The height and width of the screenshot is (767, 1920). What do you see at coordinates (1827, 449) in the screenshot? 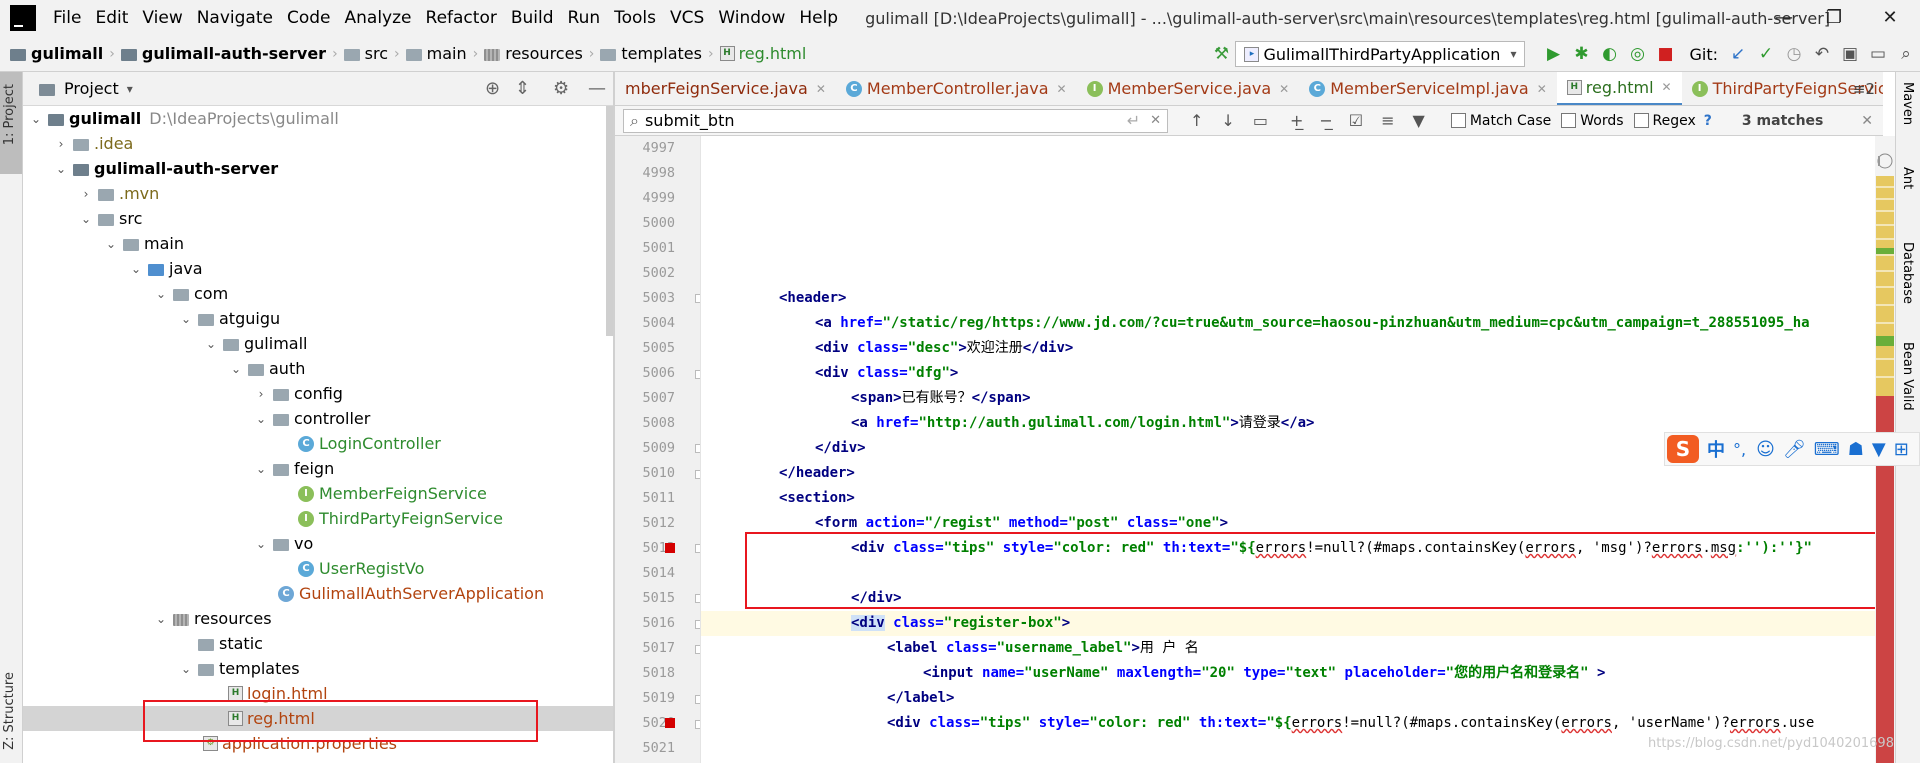
I see `ime-keyboard-icon: ⌨` at bounding box center [1827, 449].